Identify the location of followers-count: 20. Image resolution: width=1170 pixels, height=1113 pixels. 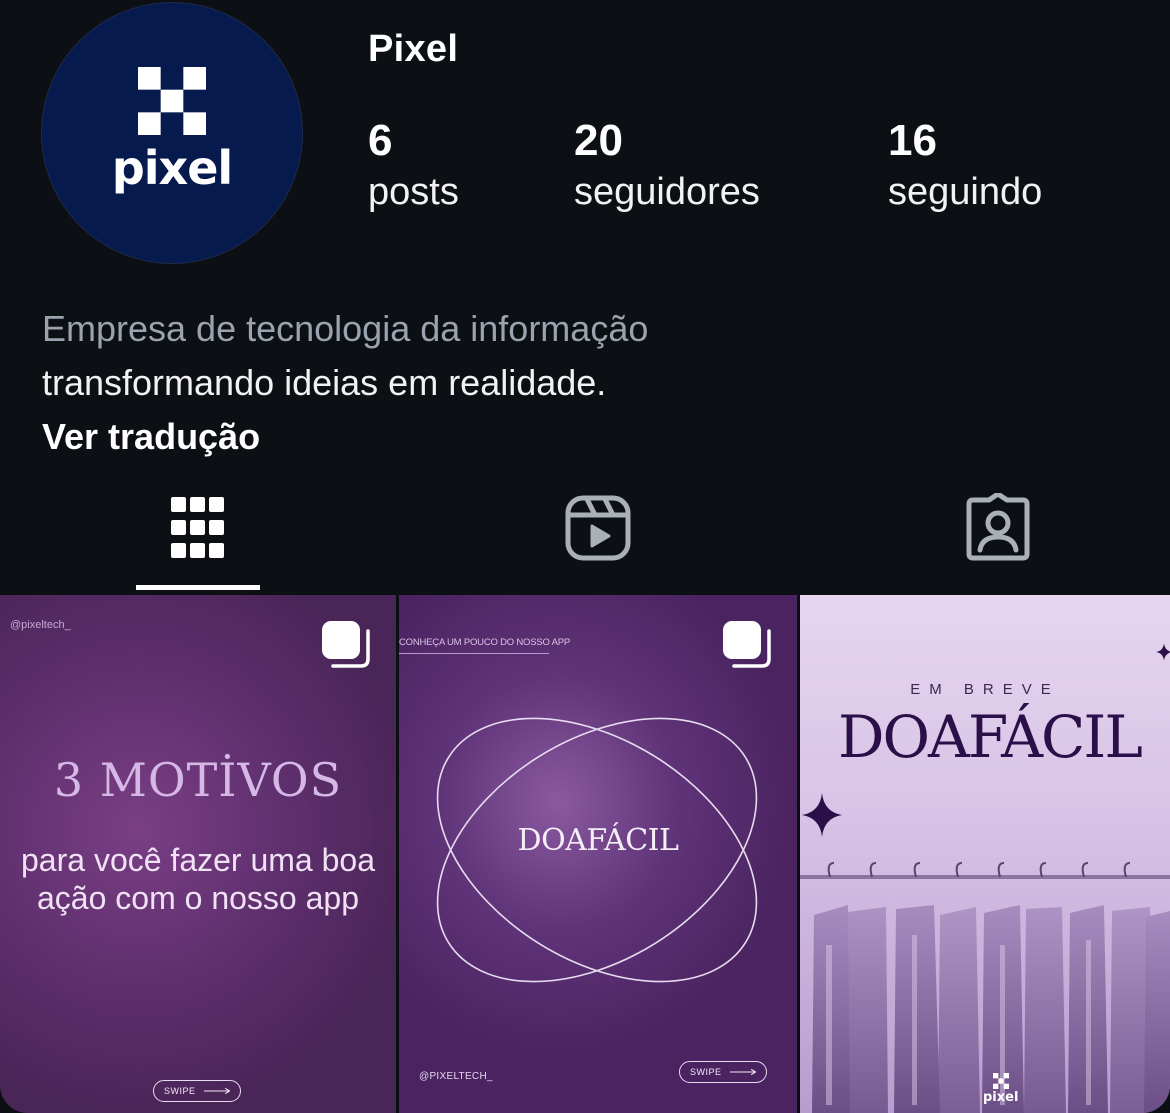
(598, 140).